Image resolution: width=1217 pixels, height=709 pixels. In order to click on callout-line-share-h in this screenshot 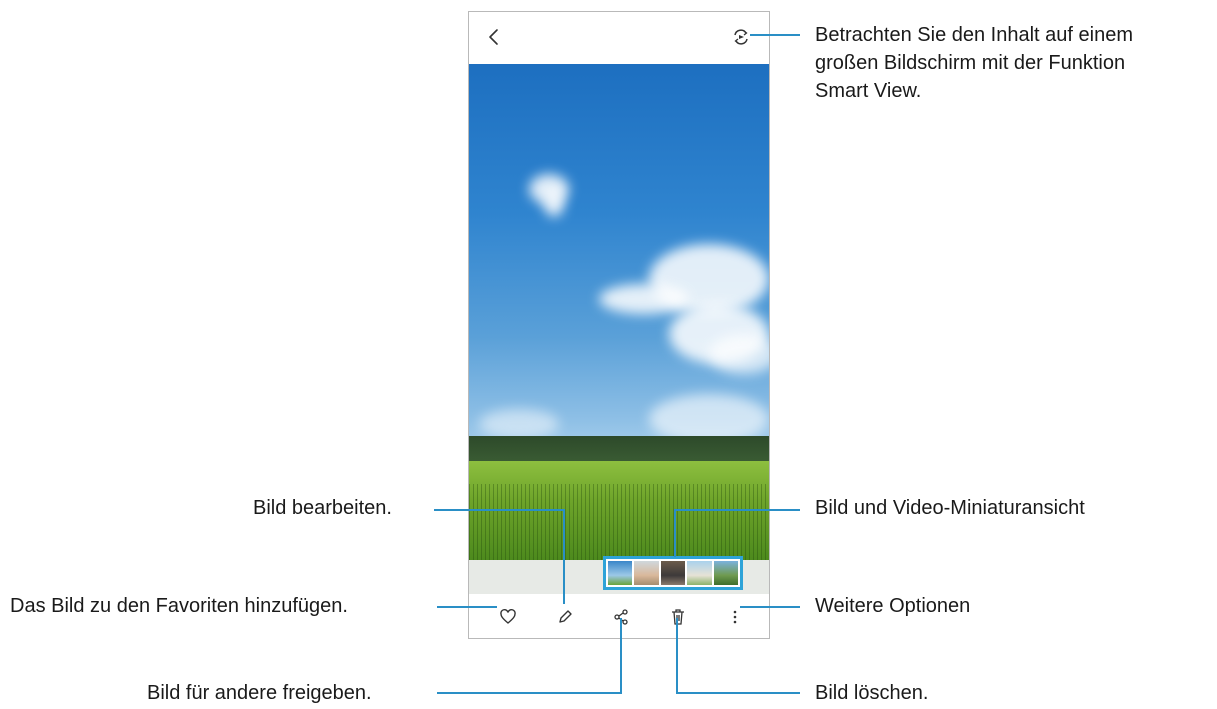, I will do `click(529, 693)`.